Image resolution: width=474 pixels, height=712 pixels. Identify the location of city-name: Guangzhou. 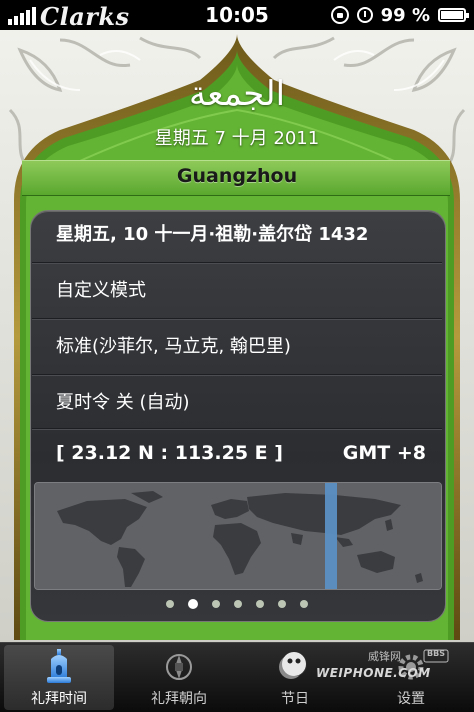
(237, 176).